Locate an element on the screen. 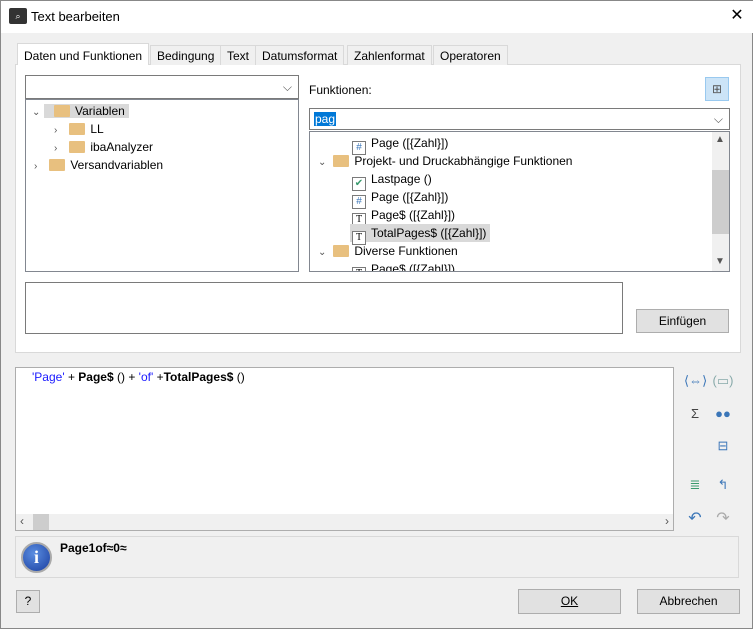 Image resolution: width=753 pixels, height=629 pixels. printer-folder-icon is located at coordinates (57, 165).